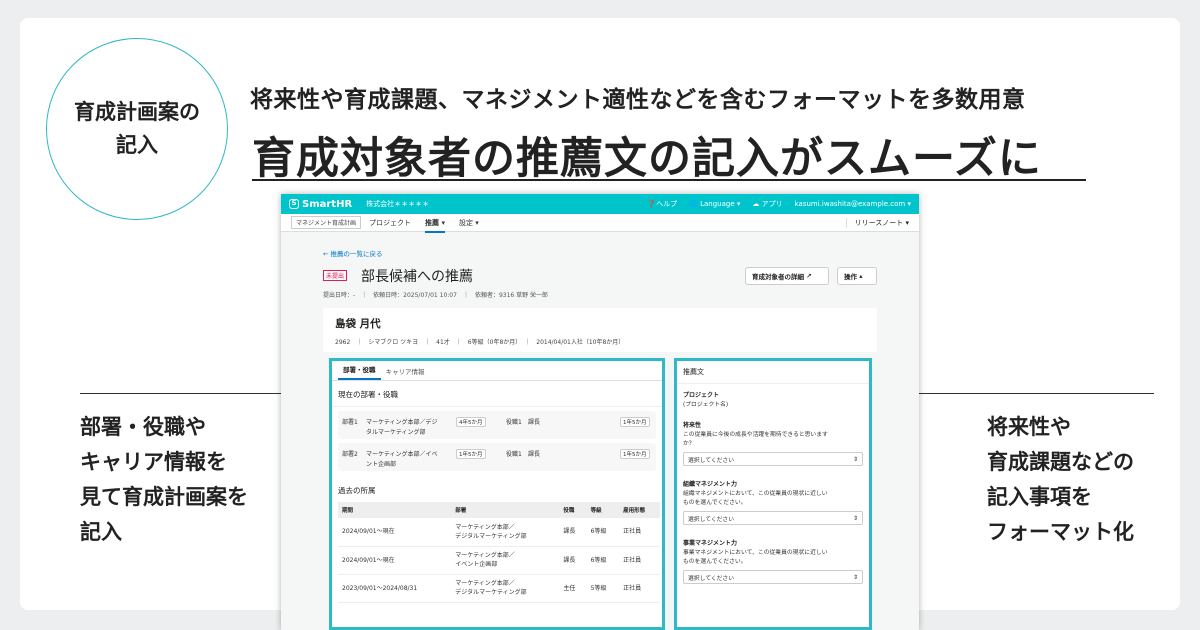  Describe the element at coordinates (356, 254) in the screenshot. I see `back-link-label: 推薦の一覧に戻る` at that location.